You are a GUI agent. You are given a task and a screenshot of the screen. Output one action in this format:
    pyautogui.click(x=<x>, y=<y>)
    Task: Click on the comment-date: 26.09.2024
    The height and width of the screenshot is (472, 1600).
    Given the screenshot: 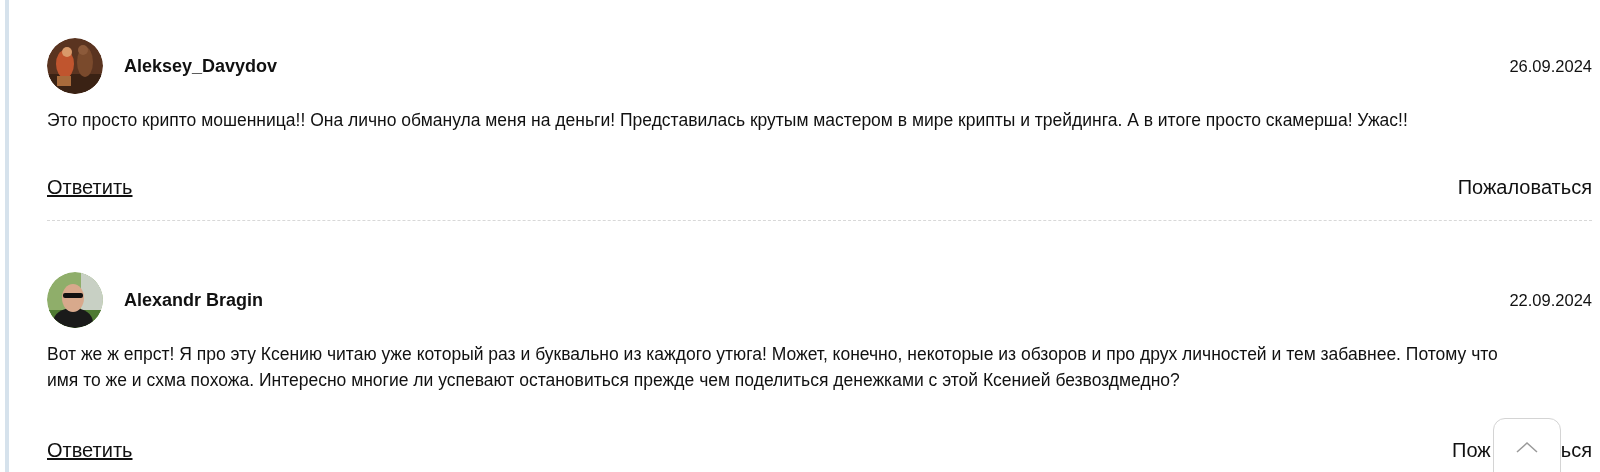 What is the action you would take?
    pyautogui.click(x=1550, y=66)
    